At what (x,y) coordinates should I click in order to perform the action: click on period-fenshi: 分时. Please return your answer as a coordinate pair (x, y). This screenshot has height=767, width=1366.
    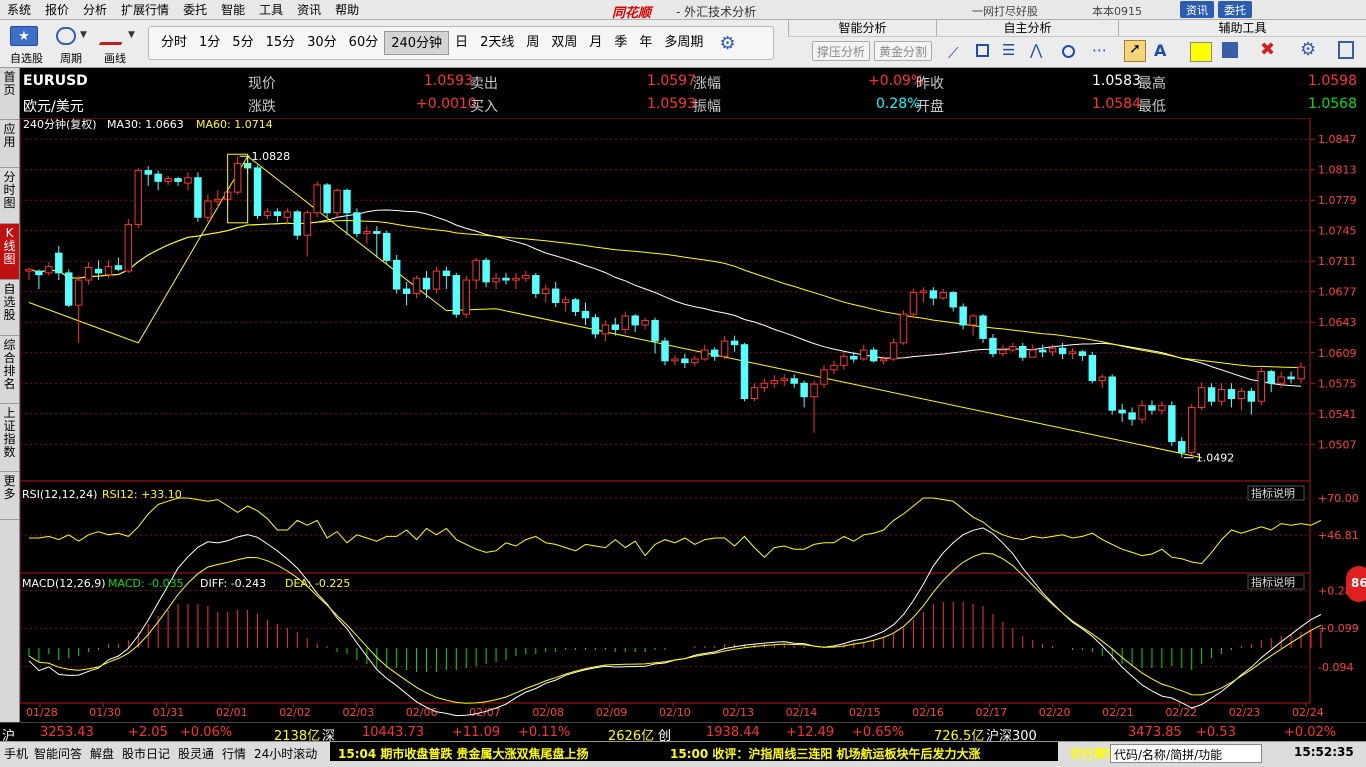
    Looking at the image, I should click on (174, 43).